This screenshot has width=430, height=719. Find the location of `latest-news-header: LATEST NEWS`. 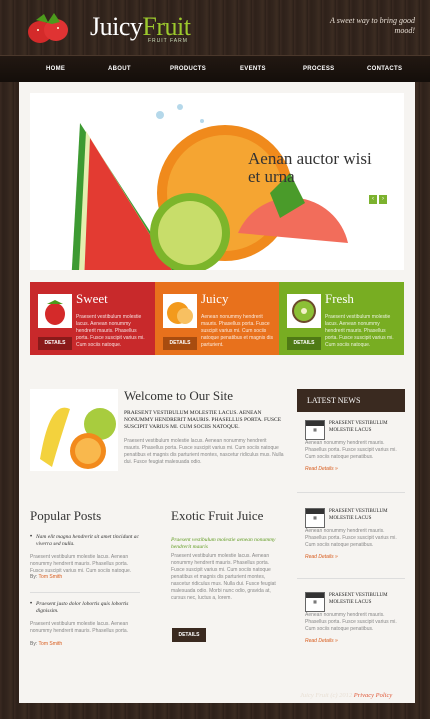

latest-news-header: LATEST NEWS is located at coordinates (351, 400).